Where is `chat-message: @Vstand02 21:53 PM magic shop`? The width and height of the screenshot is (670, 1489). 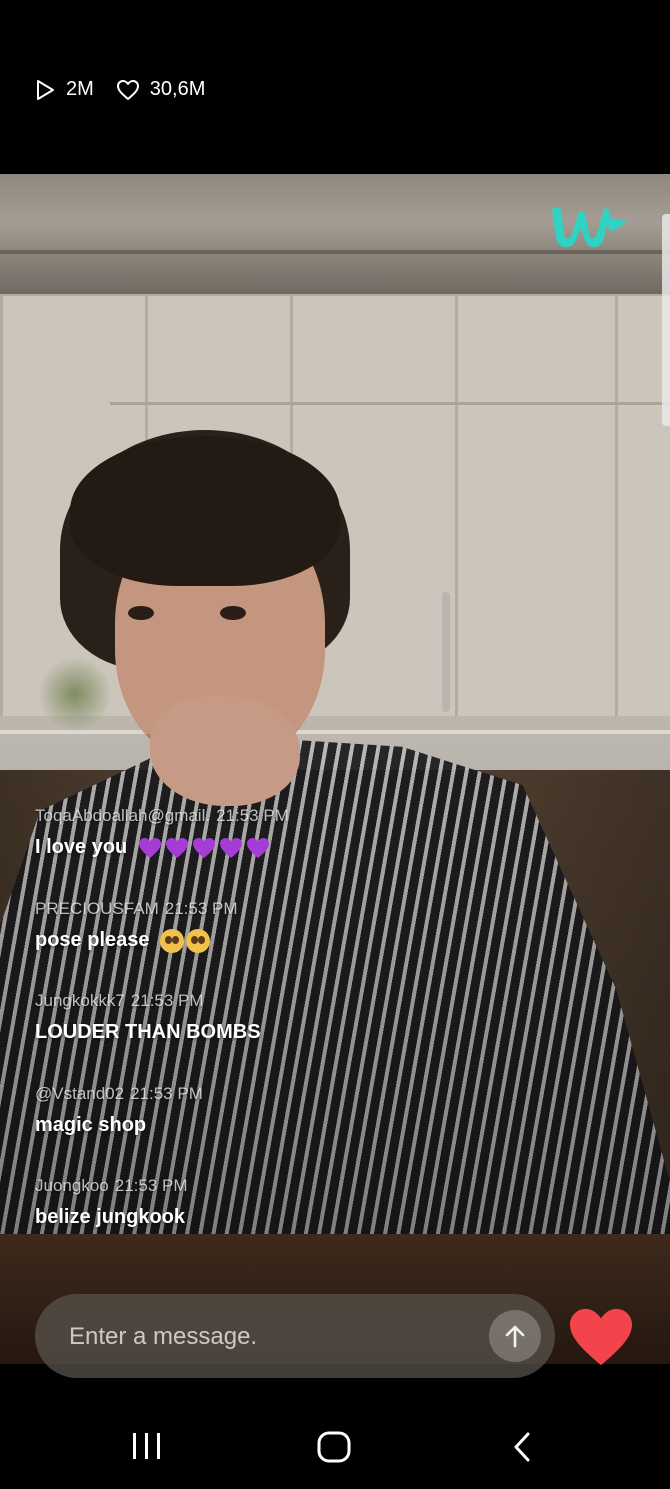 chat-message: @Vstand02 21:53 PM magic shop is located at coordinates (245, 1130).